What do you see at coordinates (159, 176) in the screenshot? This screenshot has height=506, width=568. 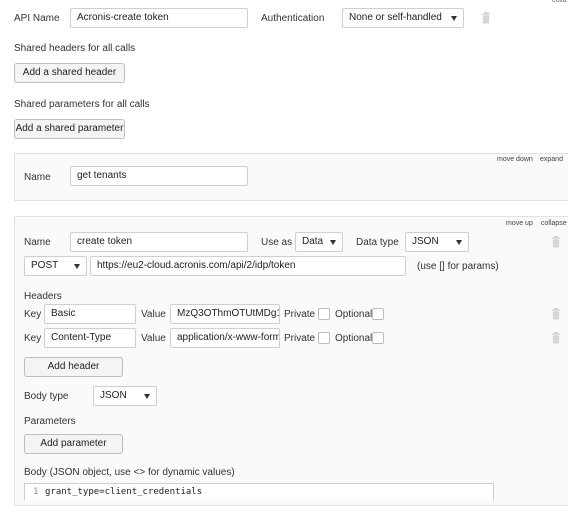 I see `call-name-input: get tenants` at bounding box center [159, 176].